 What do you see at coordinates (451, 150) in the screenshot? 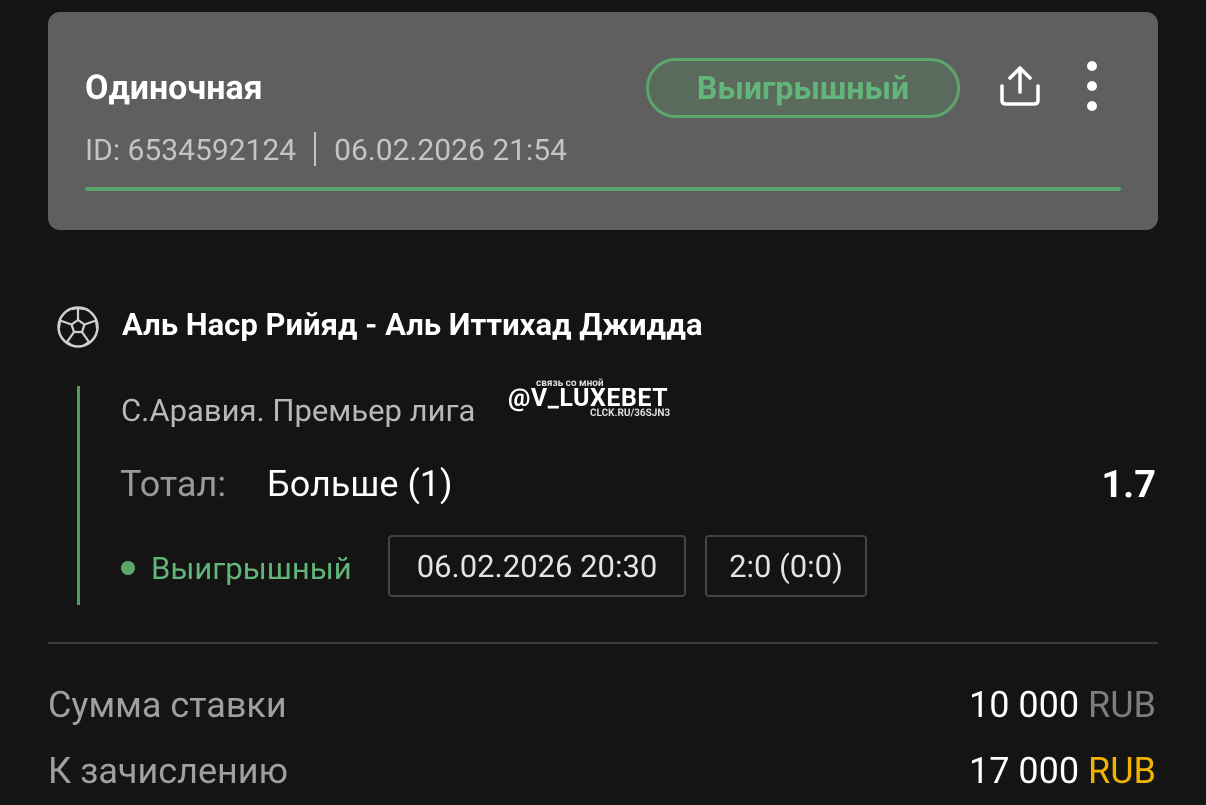
I see `bet-datetime: 06.02.2026 21:54` at bounding box center [451, 150].